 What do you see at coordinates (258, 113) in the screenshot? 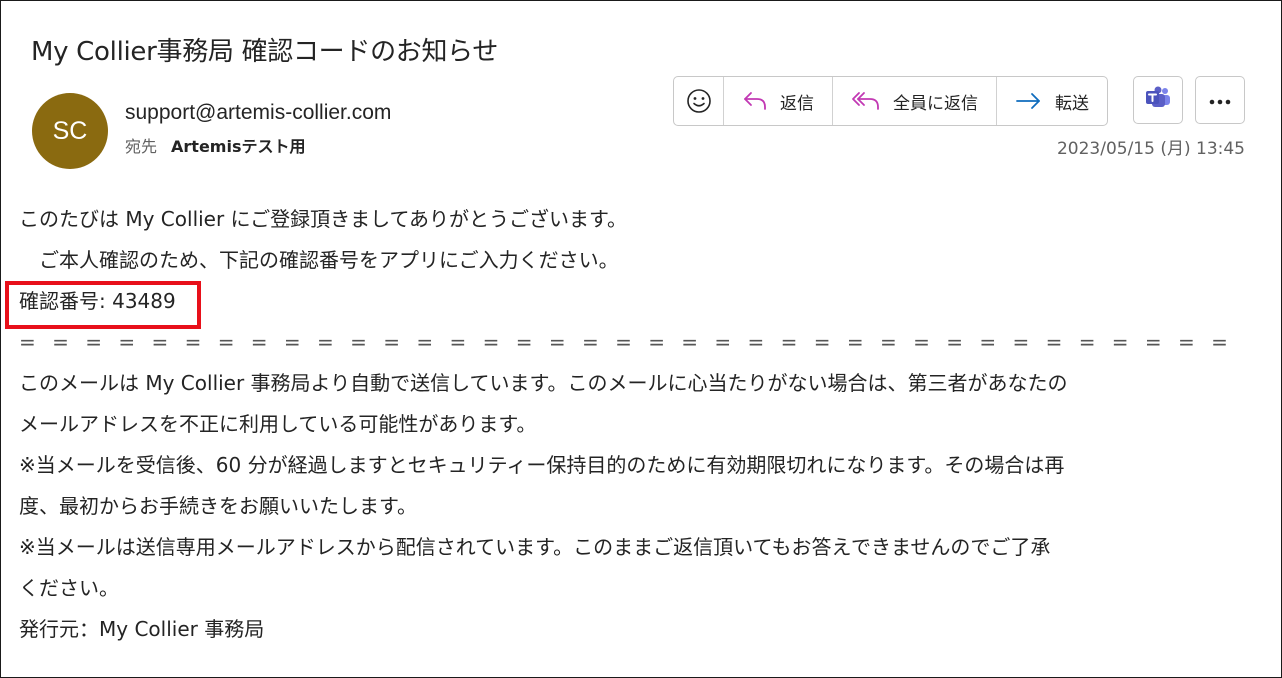
I see `sender-address: support@artemis-collier.com` at bounding box center [258, 113].